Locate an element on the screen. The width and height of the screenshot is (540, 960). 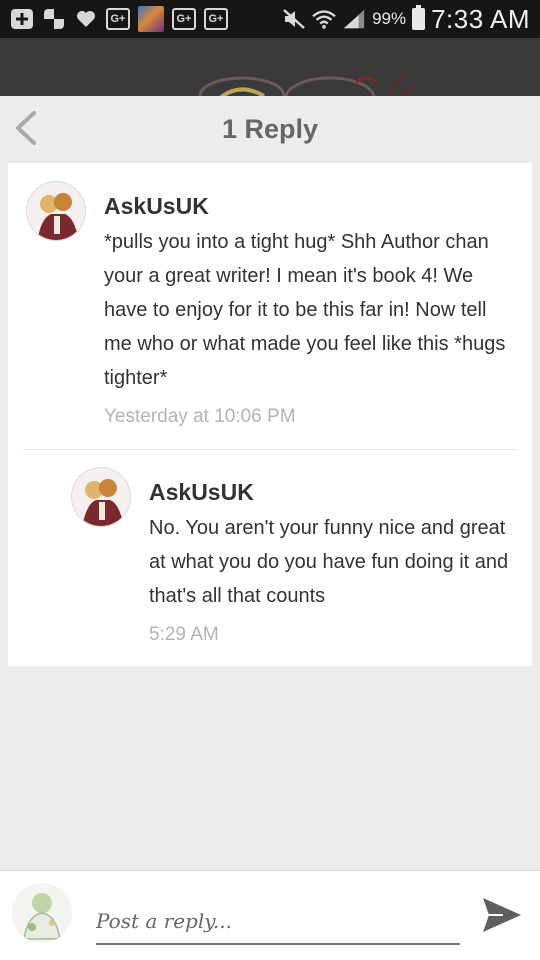
status-notifications: G+ G+ G+ is located at coordinates (119, 19).